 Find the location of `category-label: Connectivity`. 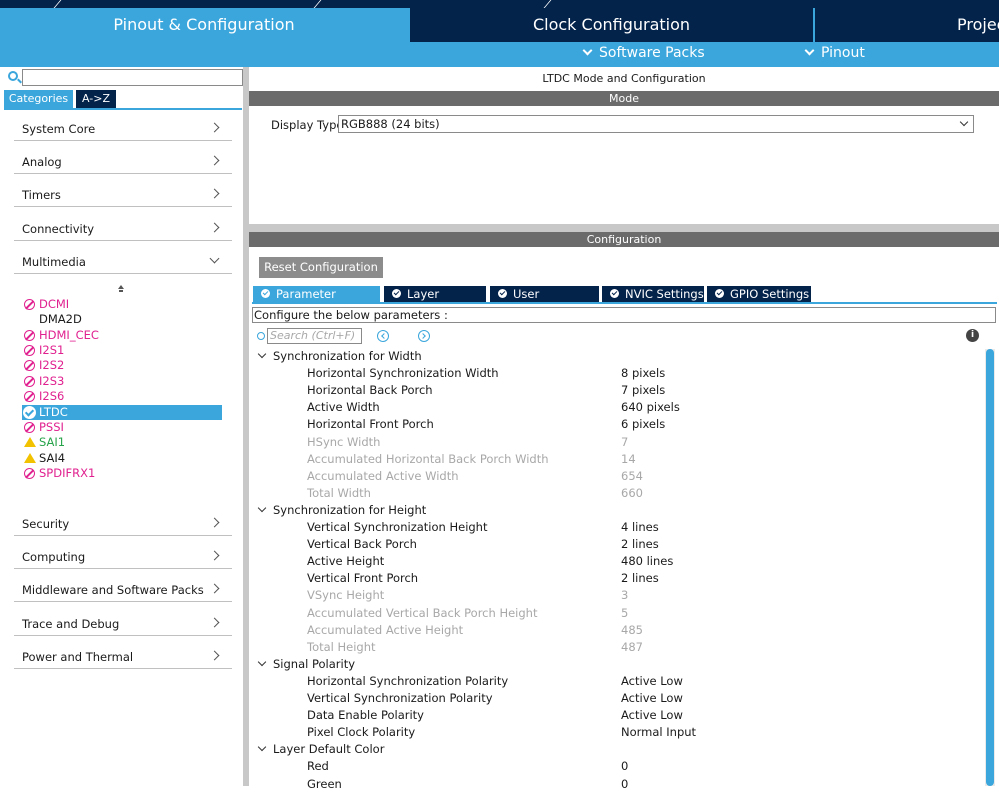

category-label: Connectivity is located at coordinates (58, 229).